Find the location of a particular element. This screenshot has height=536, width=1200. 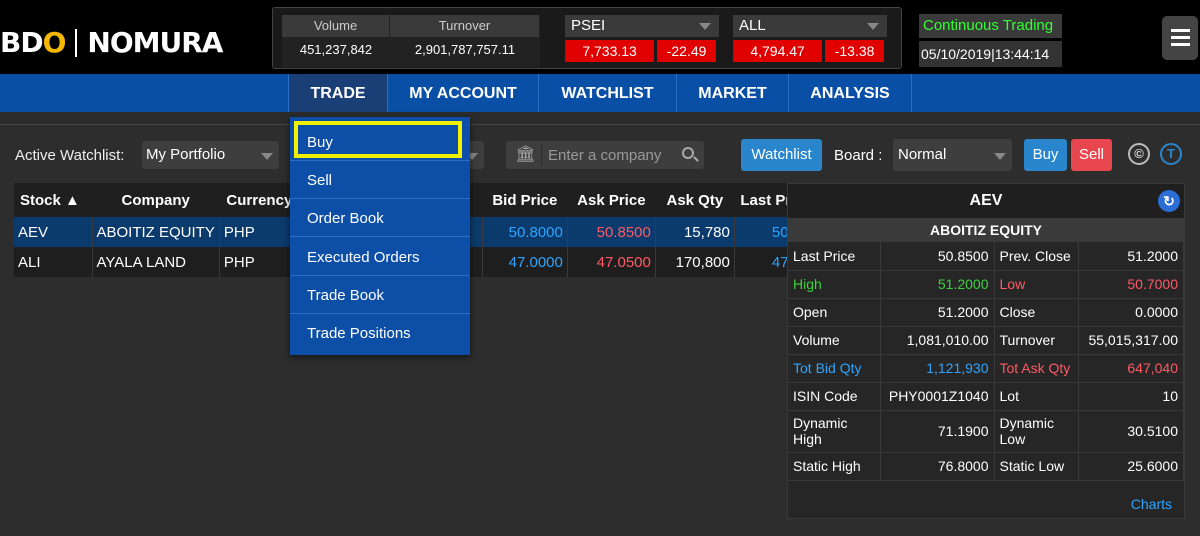

board-select-value: Normal is located at coordinates (922, 154).